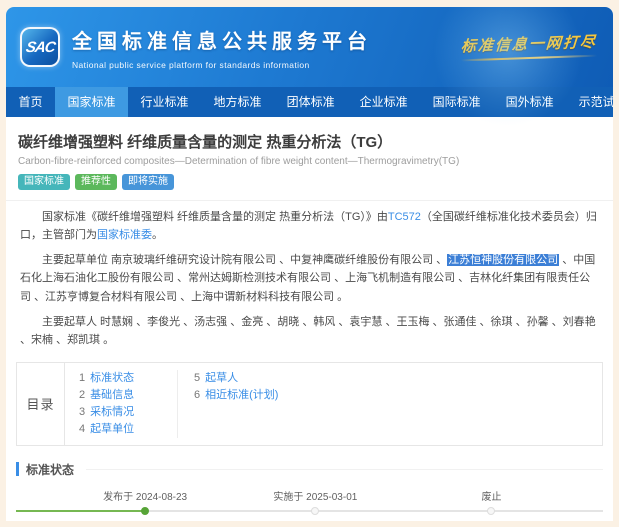 The image size is (619, 527). I want to click on catalog-columns: 1 标准状态 2 基础信息 3 采标情况 4 起草单位 5 起草人 6 相近标准(计划), so click(333, 404).